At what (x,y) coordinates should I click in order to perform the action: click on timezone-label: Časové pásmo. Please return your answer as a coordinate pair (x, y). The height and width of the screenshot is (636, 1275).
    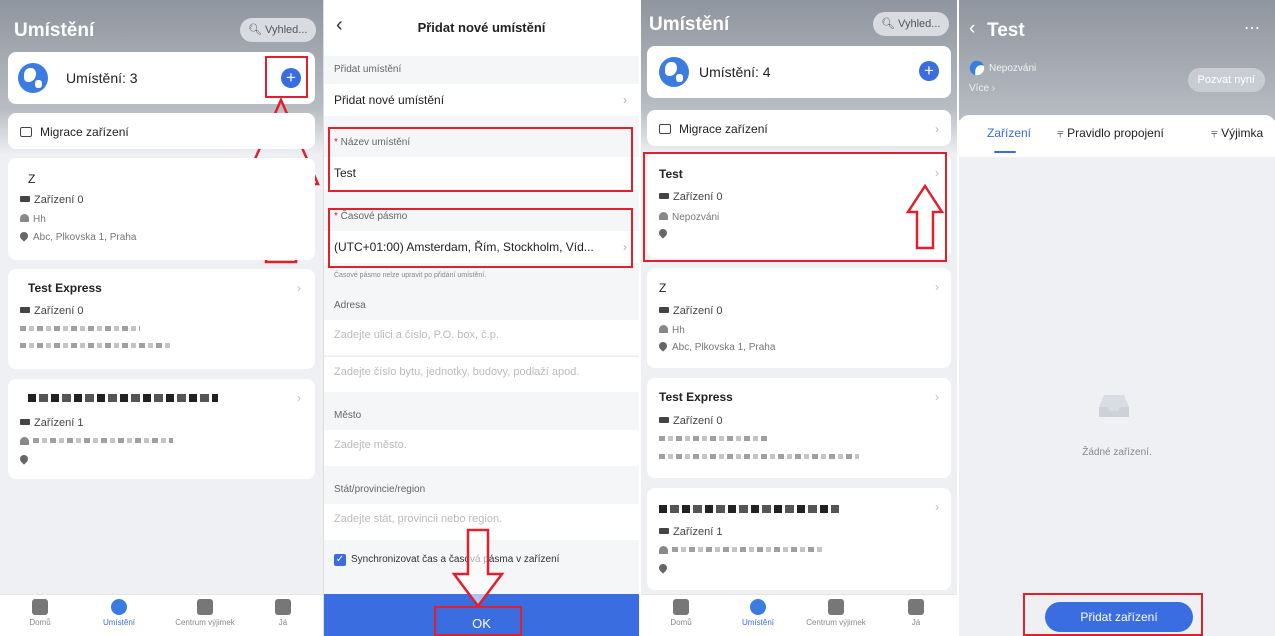
    Looking at the image, I should click on (374, 216).